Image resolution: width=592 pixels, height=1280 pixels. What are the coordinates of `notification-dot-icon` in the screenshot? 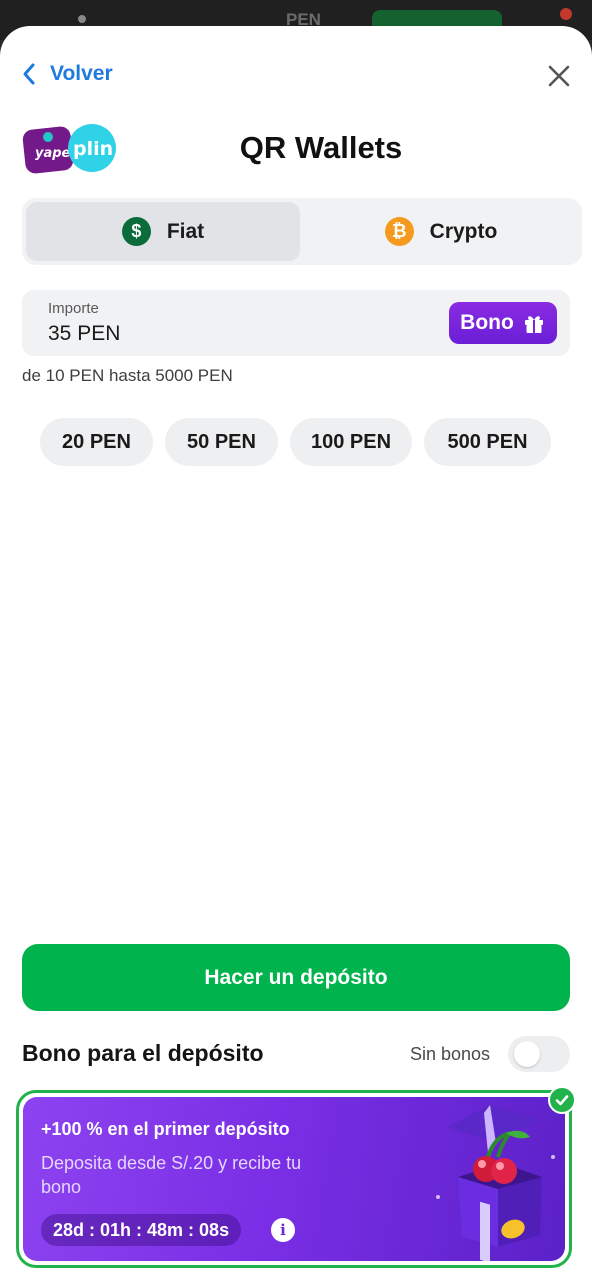 It's located at (566, 14).